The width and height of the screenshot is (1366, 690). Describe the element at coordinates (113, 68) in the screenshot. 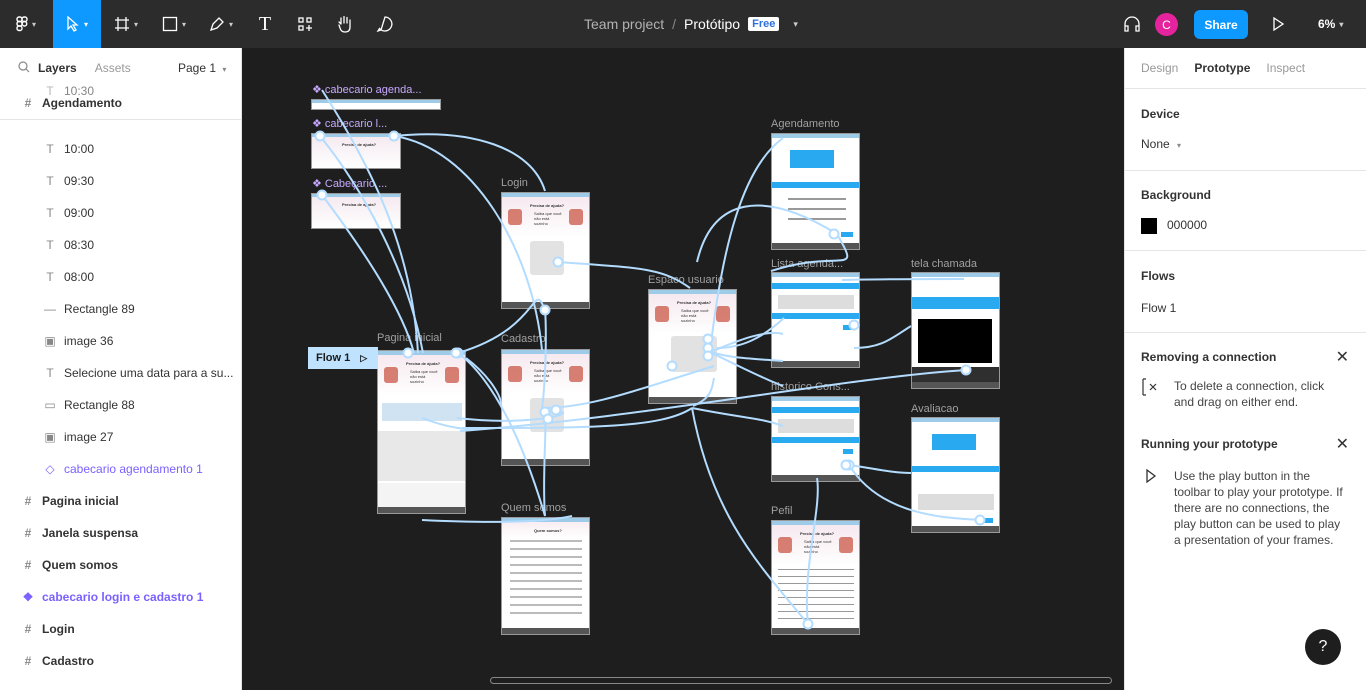

I see `tab-assets: Assets` at that location.